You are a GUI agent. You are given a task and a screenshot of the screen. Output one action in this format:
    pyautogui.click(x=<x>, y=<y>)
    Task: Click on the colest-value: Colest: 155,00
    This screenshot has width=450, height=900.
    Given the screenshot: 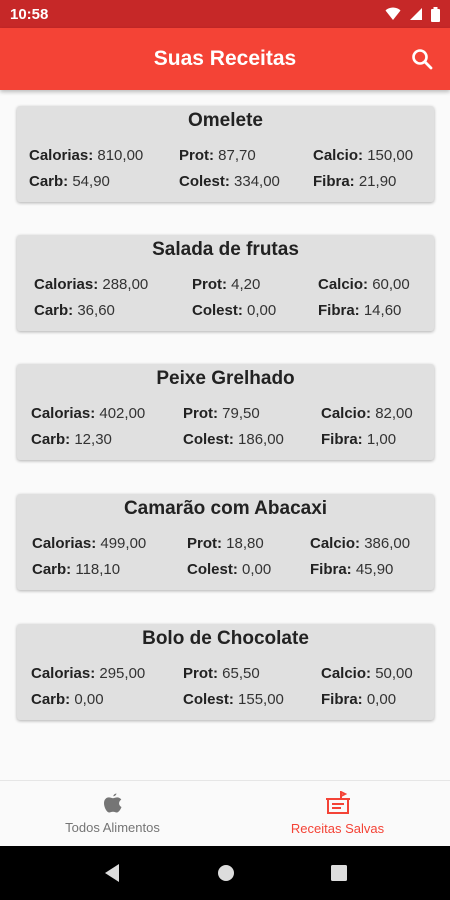 What is the action you would take?
    pyautogui.click(x=233, y=699)
    